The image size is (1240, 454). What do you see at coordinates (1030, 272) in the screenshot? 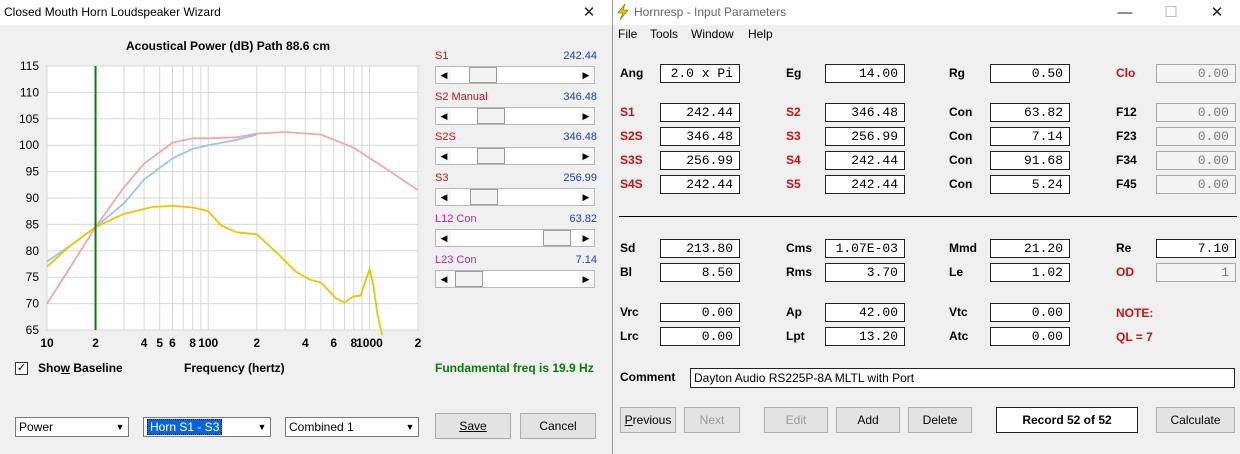
I see `param-field: 1.02` at bounding box center [1030, 272].